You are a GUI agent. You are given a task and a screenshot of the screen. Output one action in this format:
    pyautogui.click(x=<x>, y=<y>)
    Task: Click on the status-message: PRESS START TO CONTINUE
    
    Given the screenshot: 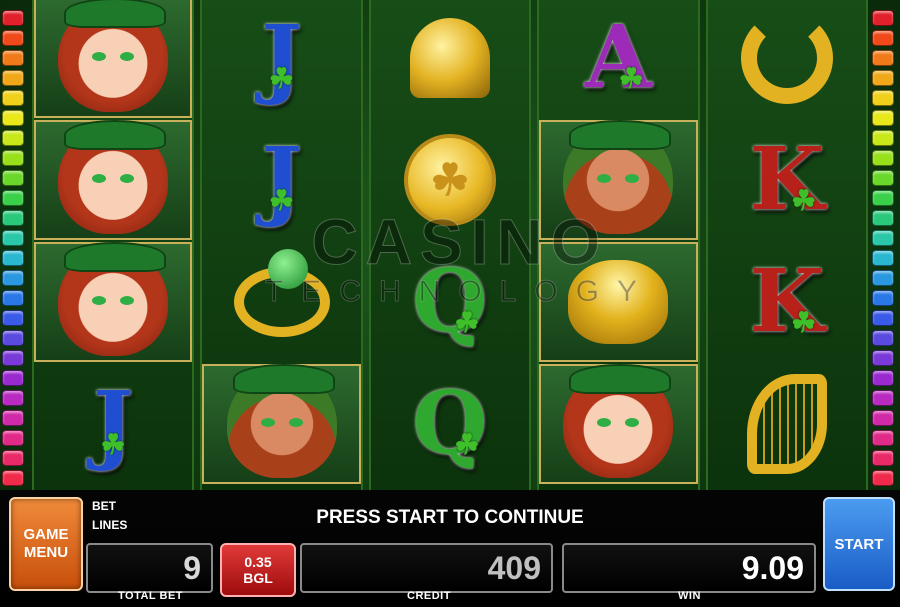 What is the action you would take?
    pyautogui.click(x=450, y=517)
    